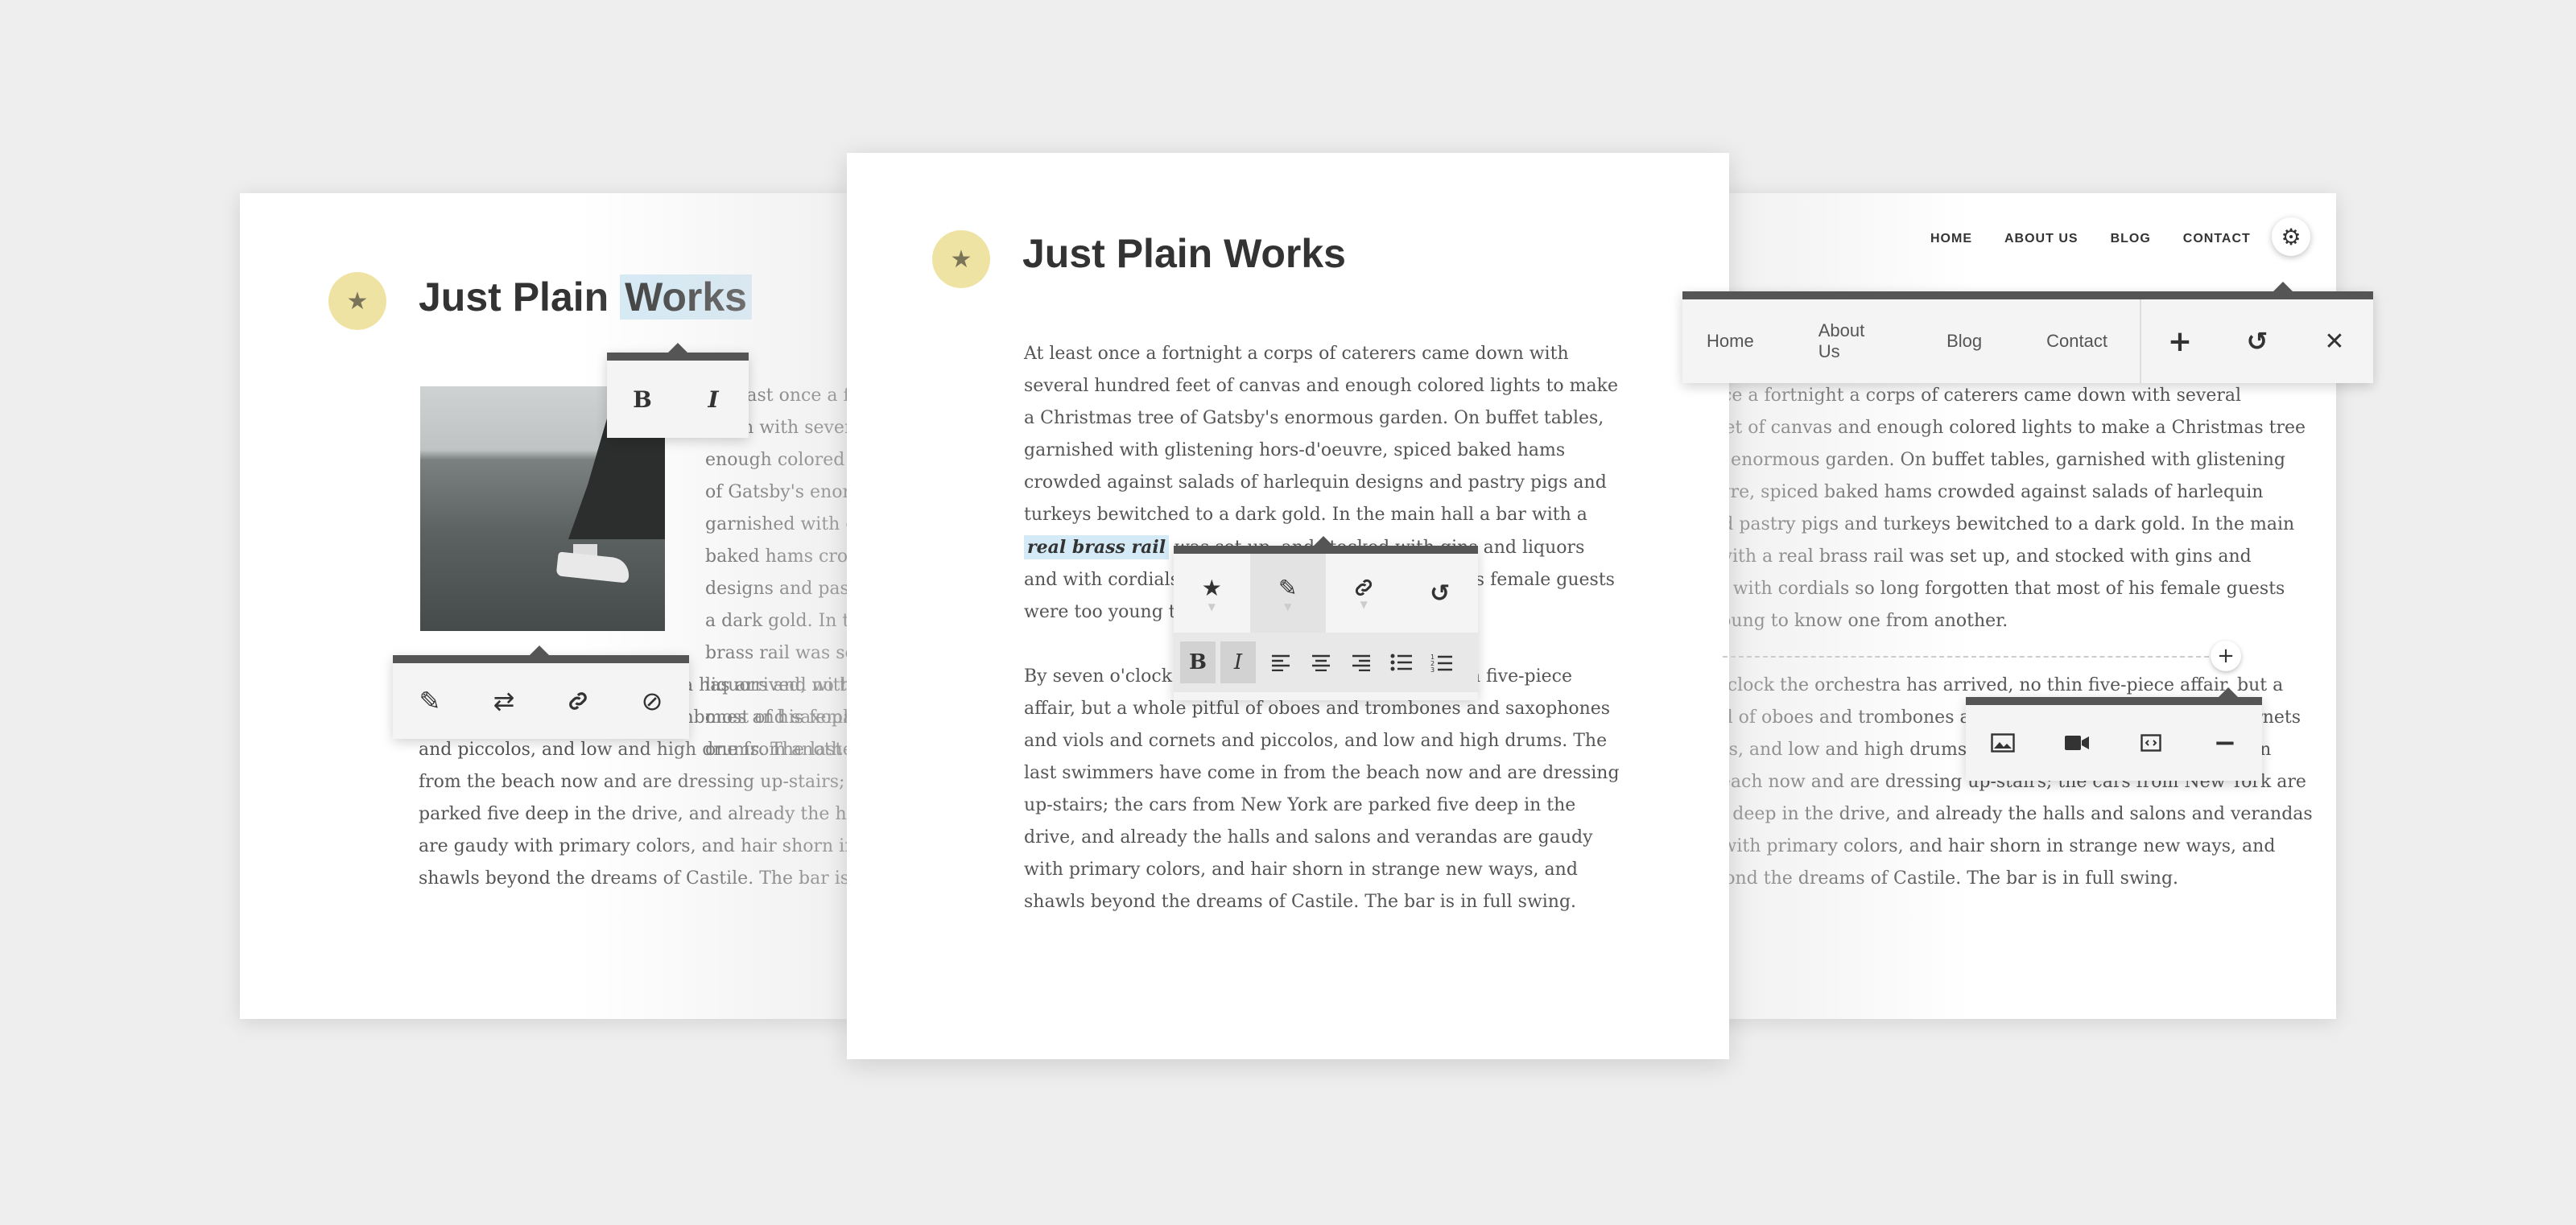 This screenshot has width=2576, height=1225. Describe the element at coordinates (1401, 662) in the screenshot. I see `bullet-list-icon` at that location.